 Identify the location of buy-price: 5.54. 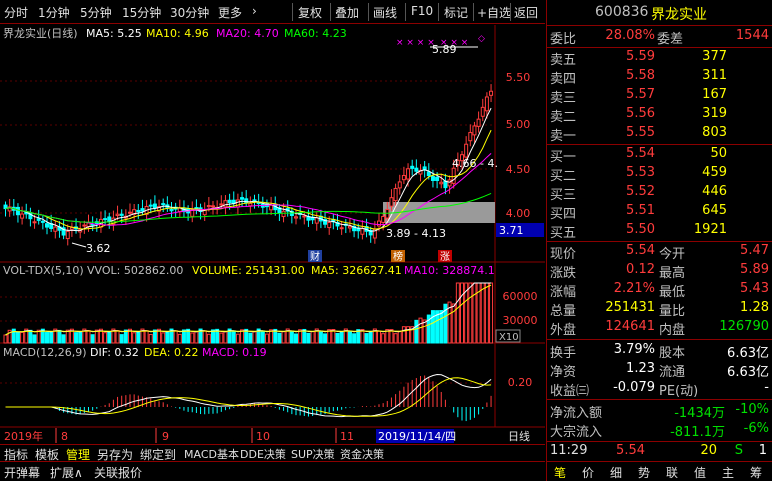
(640, 153).